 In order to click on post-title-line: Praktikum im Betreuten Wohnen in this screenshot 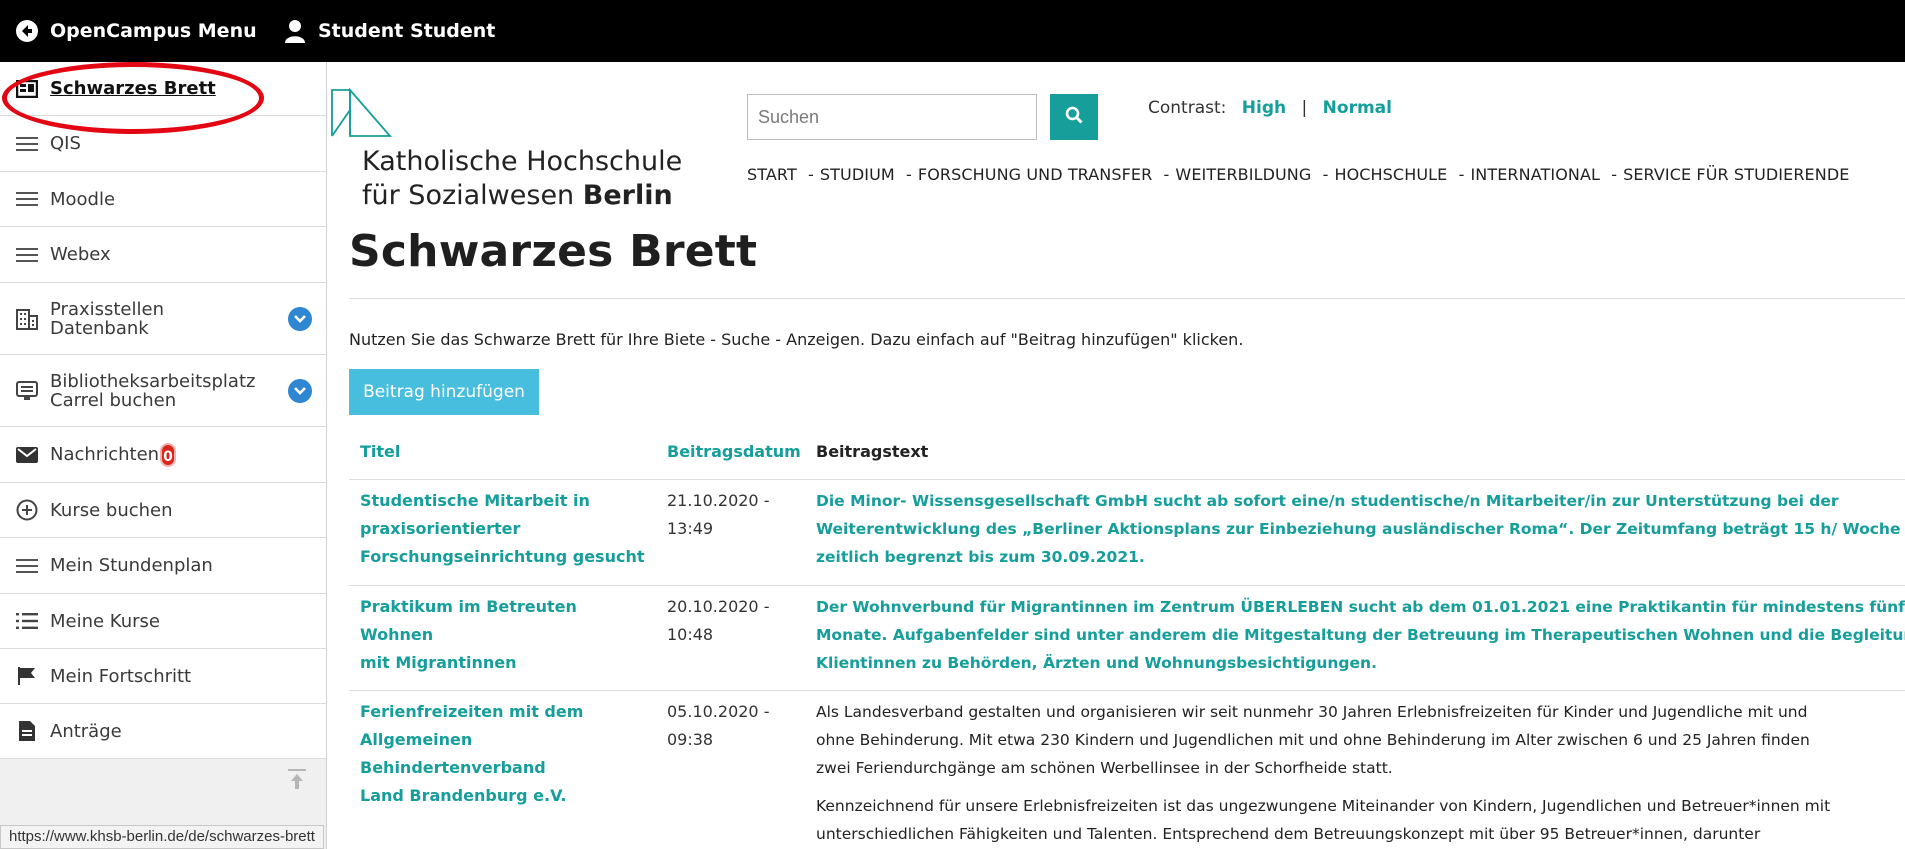, I will do `click(468, 620)`.